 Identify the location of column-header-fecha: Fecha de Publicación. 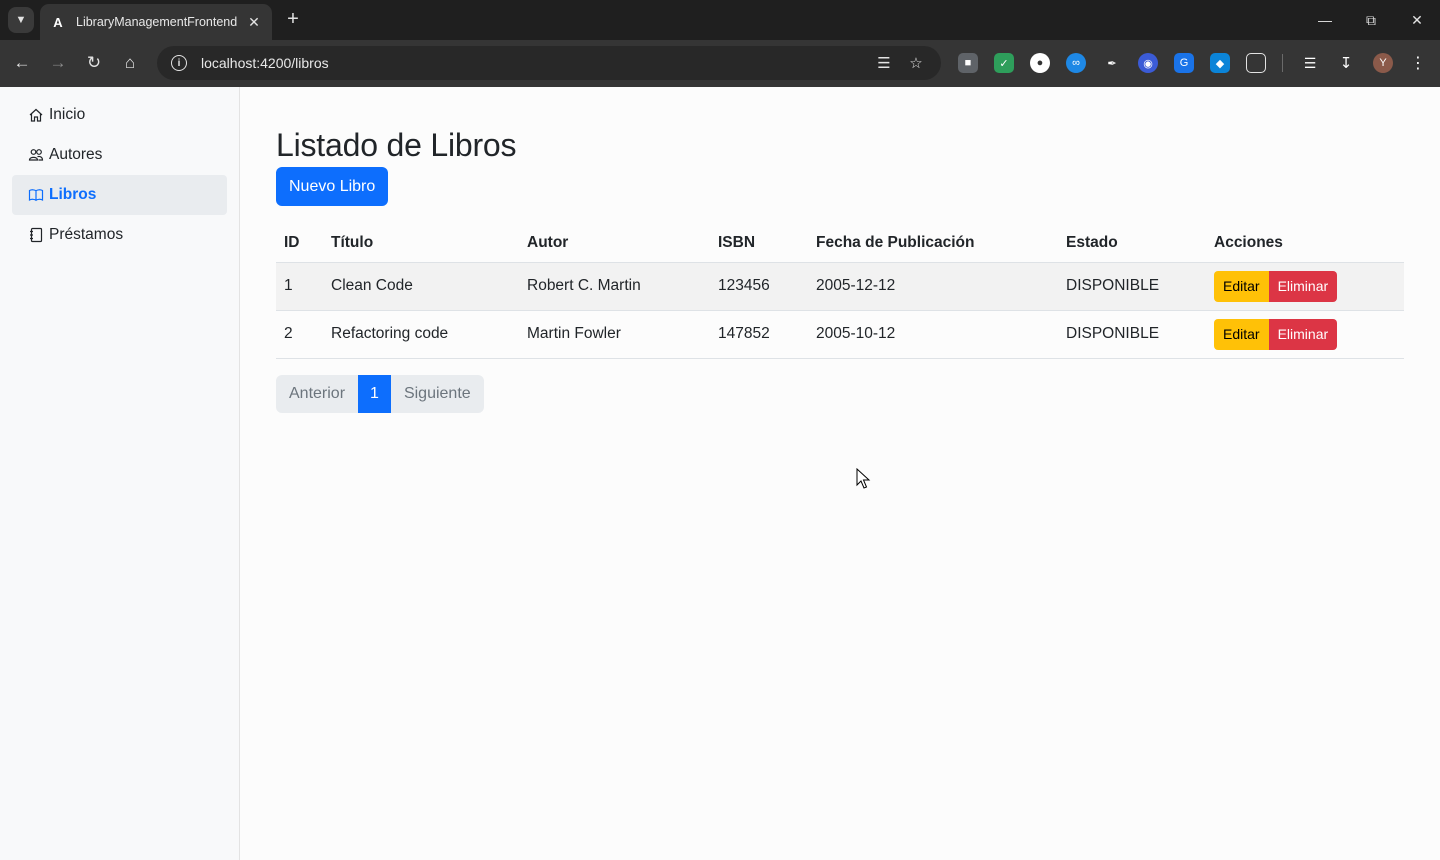
(933, 243).